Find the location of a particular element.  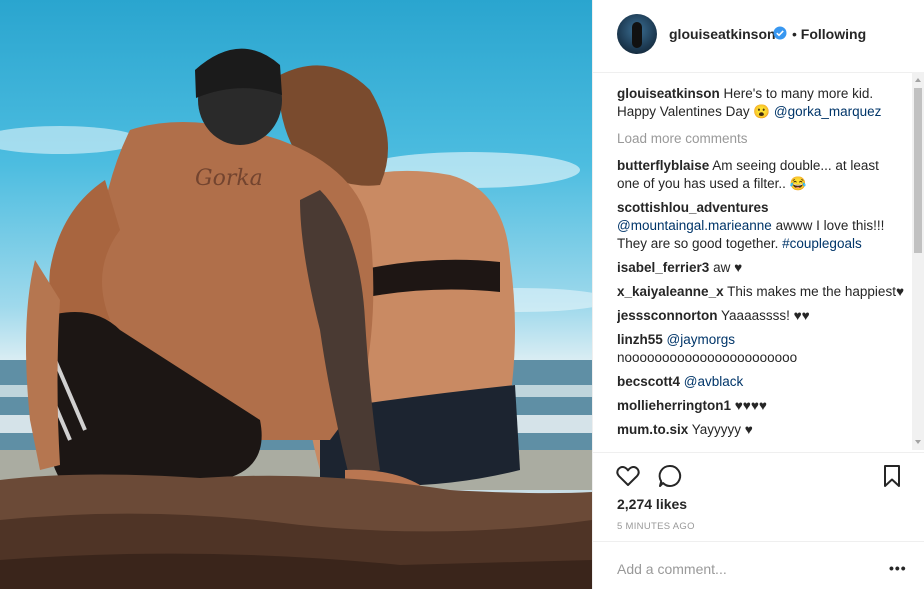

list-item: becscott4 @avblack is located at coordinates (761, 382).